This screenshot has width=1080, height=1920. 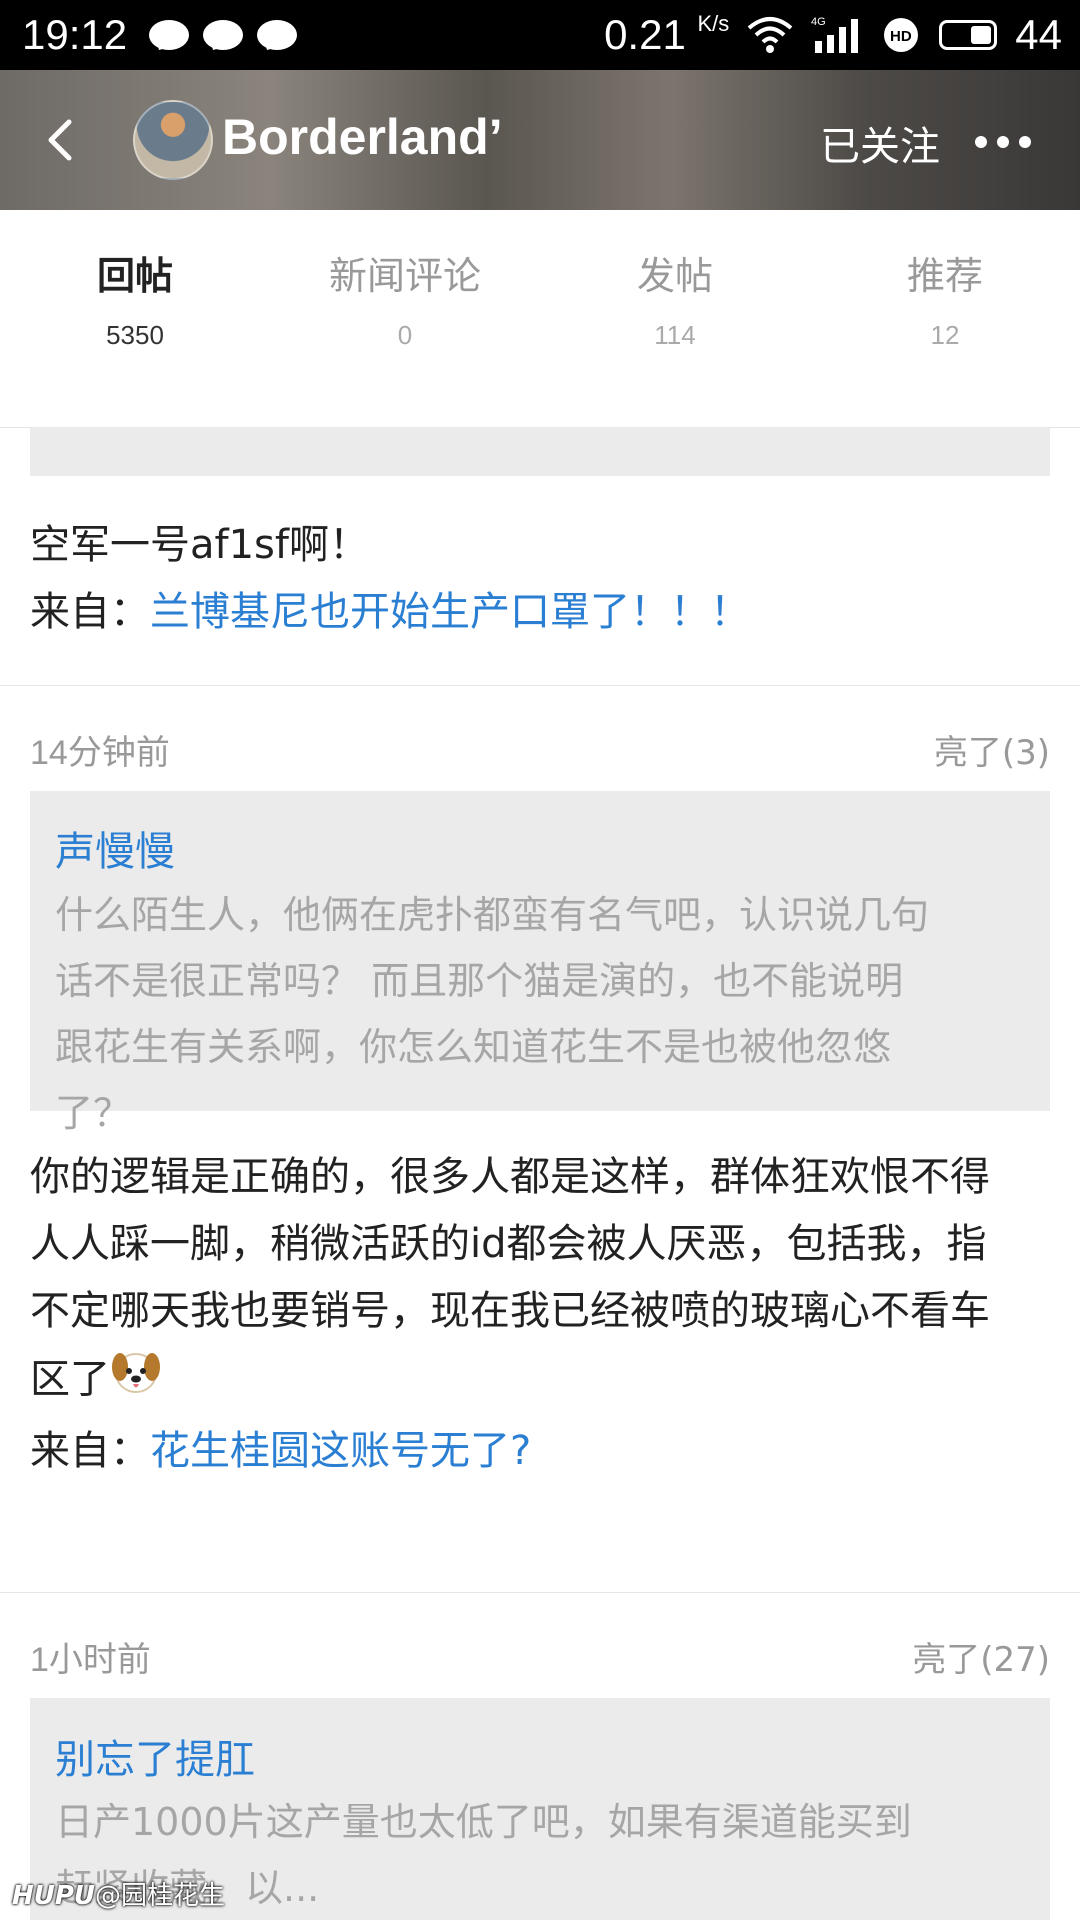 I want to click on chevron-left-icon, so click(x=60, y=140).